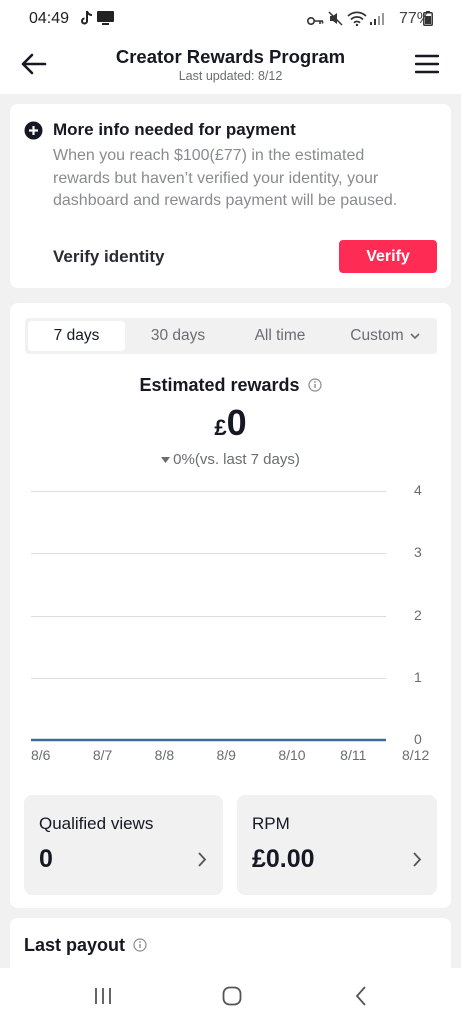  Describe the element at coordinates (388, 256) in the screenshot. I see `verify-button: Verify` at that location.